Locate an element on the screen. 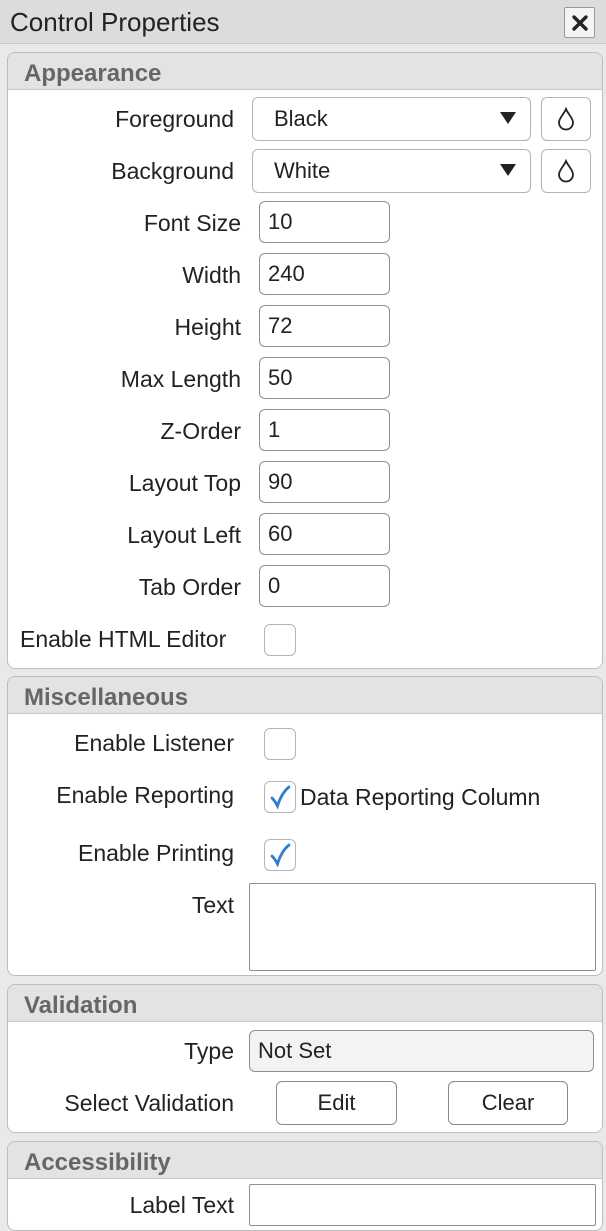 The width and height of the screenshot is (606, 1231). max-length-label: Max Length is located at coordinates (180, 379).